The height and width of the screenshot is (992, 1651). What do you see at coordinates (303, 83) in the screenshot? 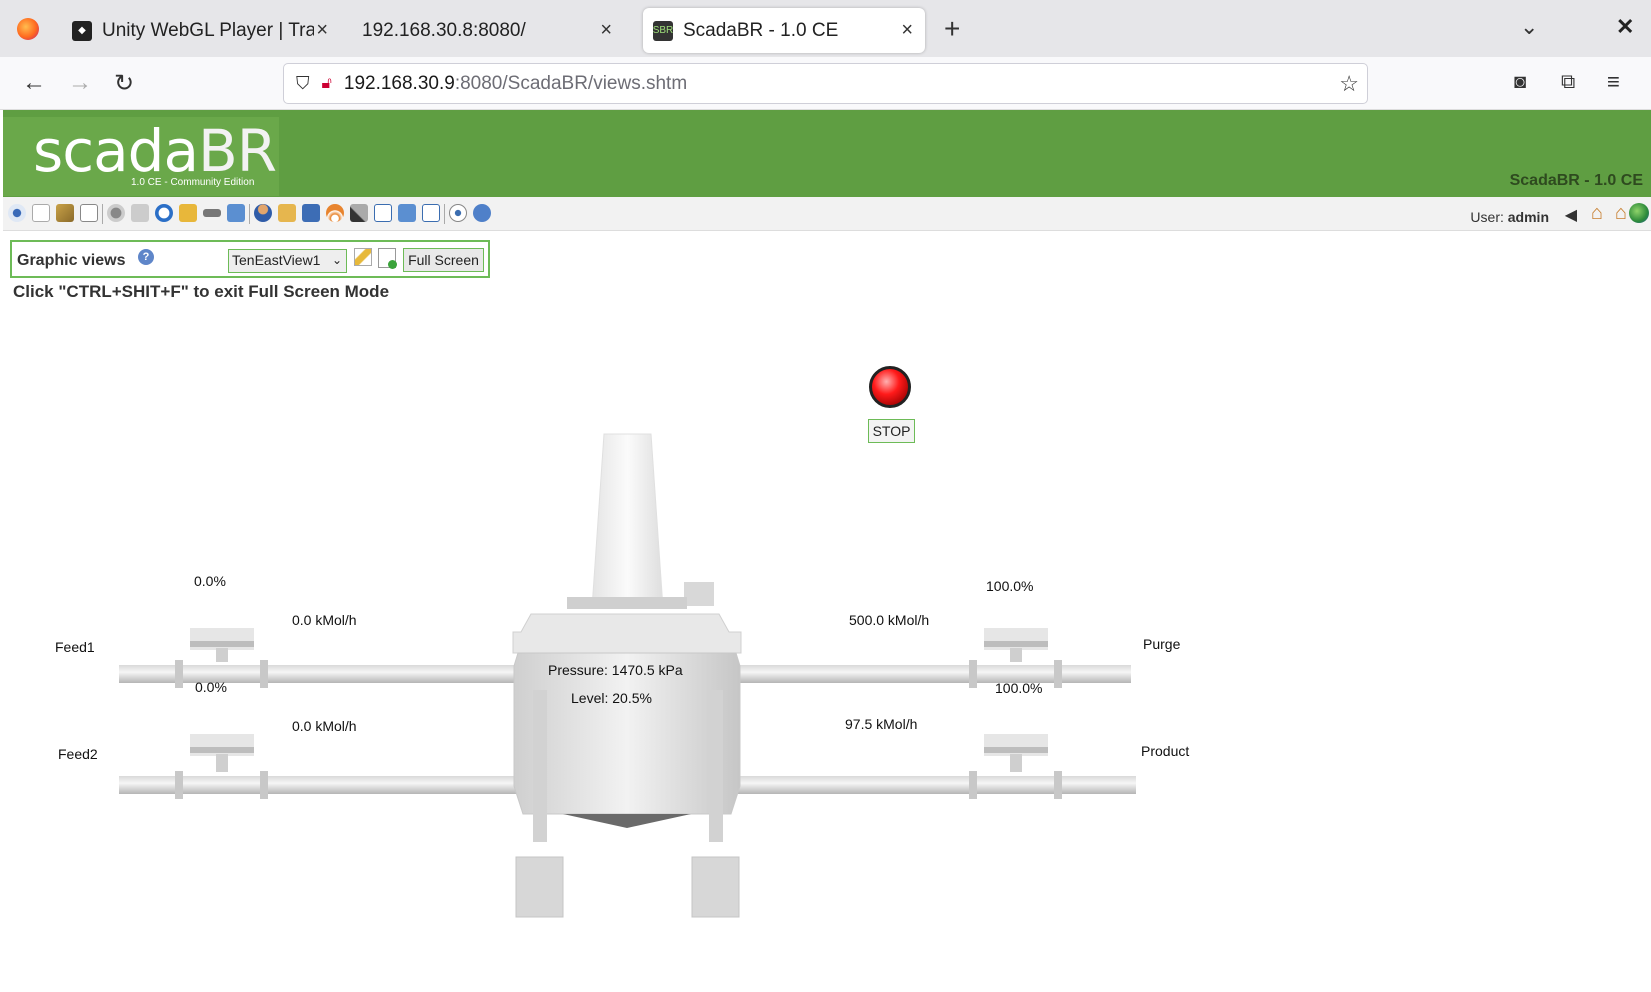
I see `shield-icon: ⛉` at bounding box center [303, 83].